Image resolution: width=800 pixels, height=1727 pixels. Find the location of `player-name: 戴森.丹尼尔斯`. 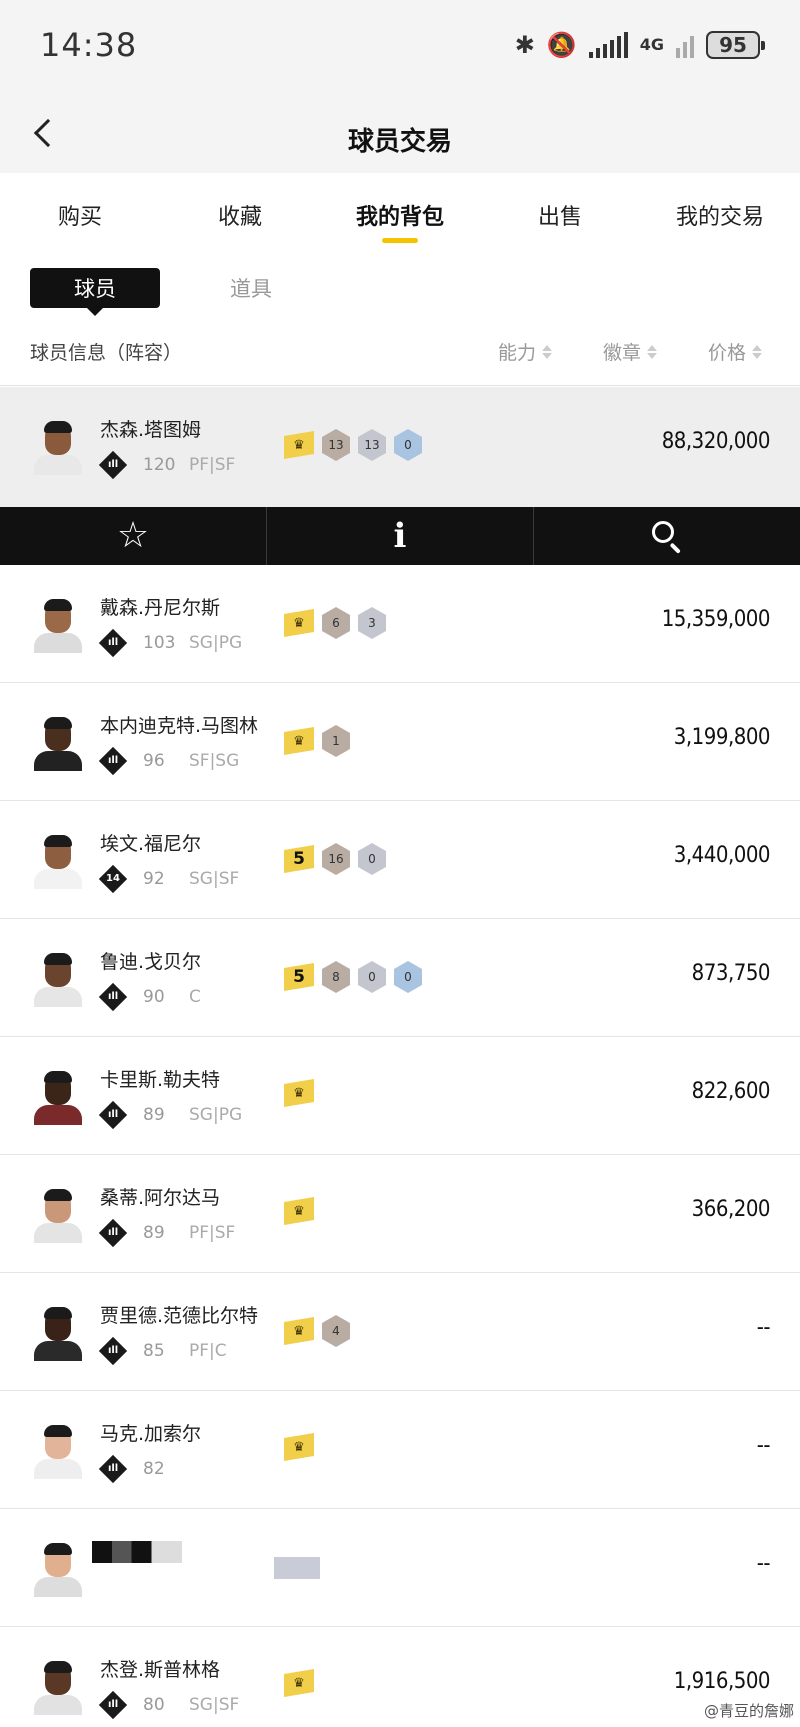

player-name: 戴森.丹尼尔斯 is located at coordinates (160, 608).